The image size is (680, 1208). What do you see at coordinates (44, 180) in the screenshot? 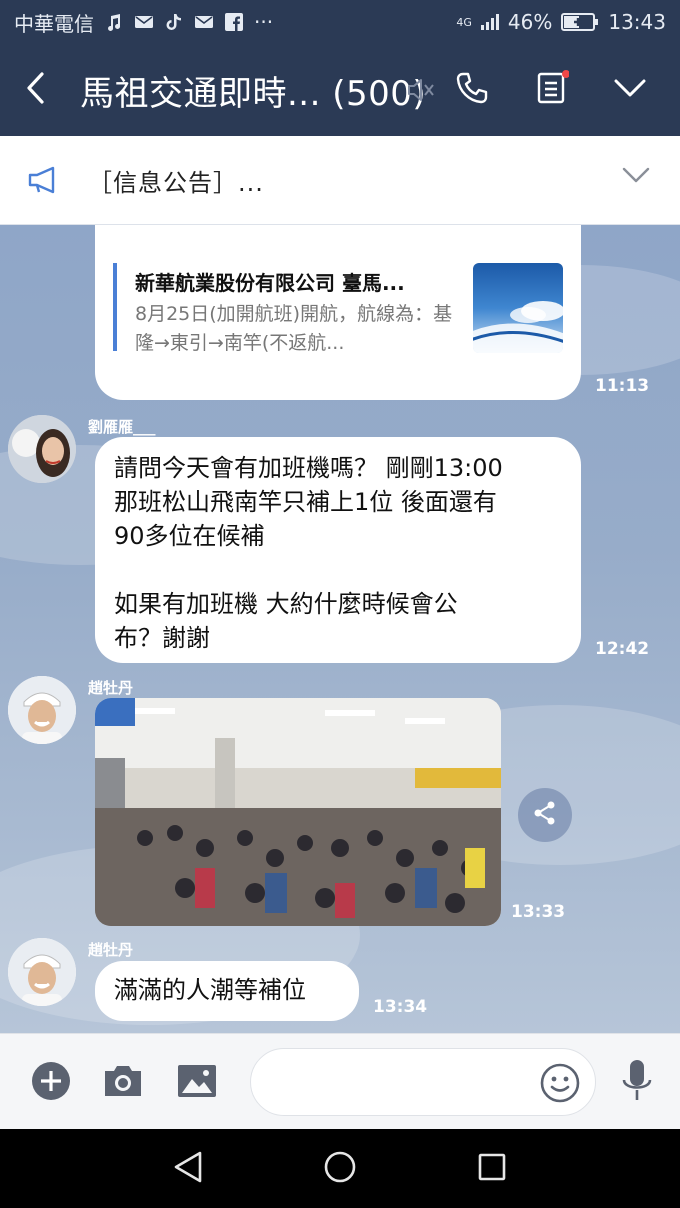
I see `megaphone-icon` at bounding box center [44, 180].